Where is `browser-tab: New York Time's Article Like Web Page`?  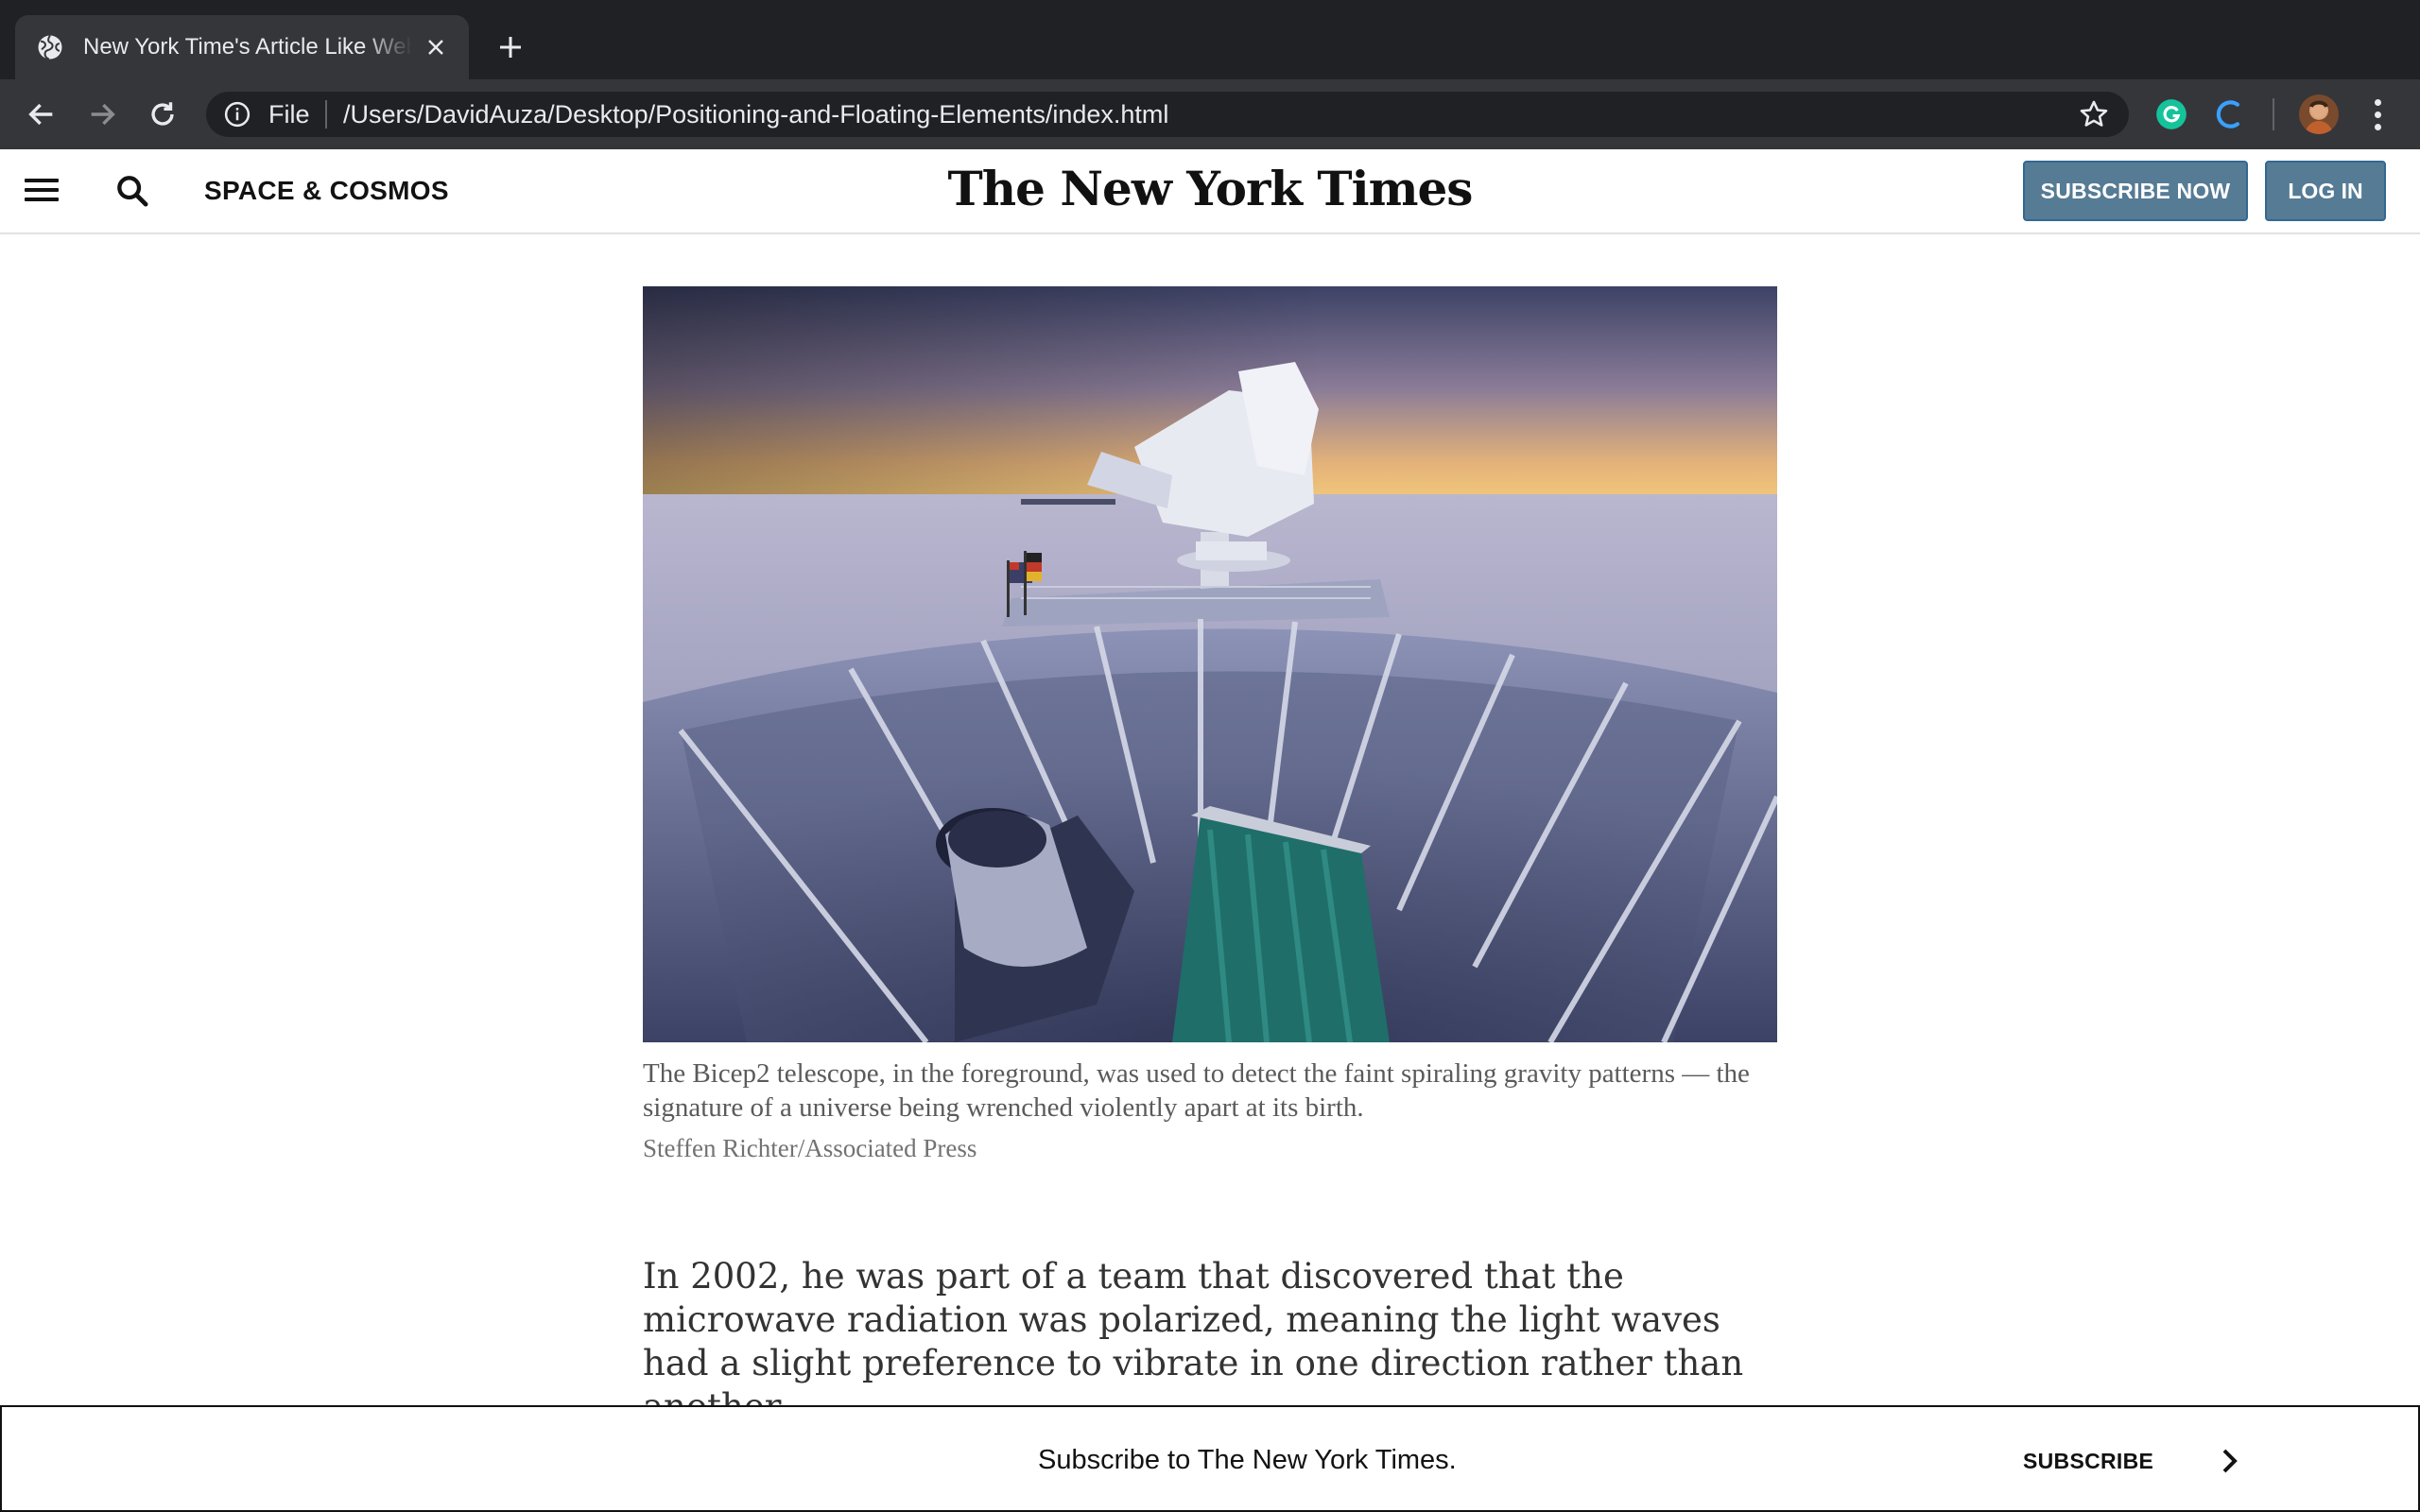 browser-tab: New York Time's Article Like Web Page is located at coordinates (242, 47).